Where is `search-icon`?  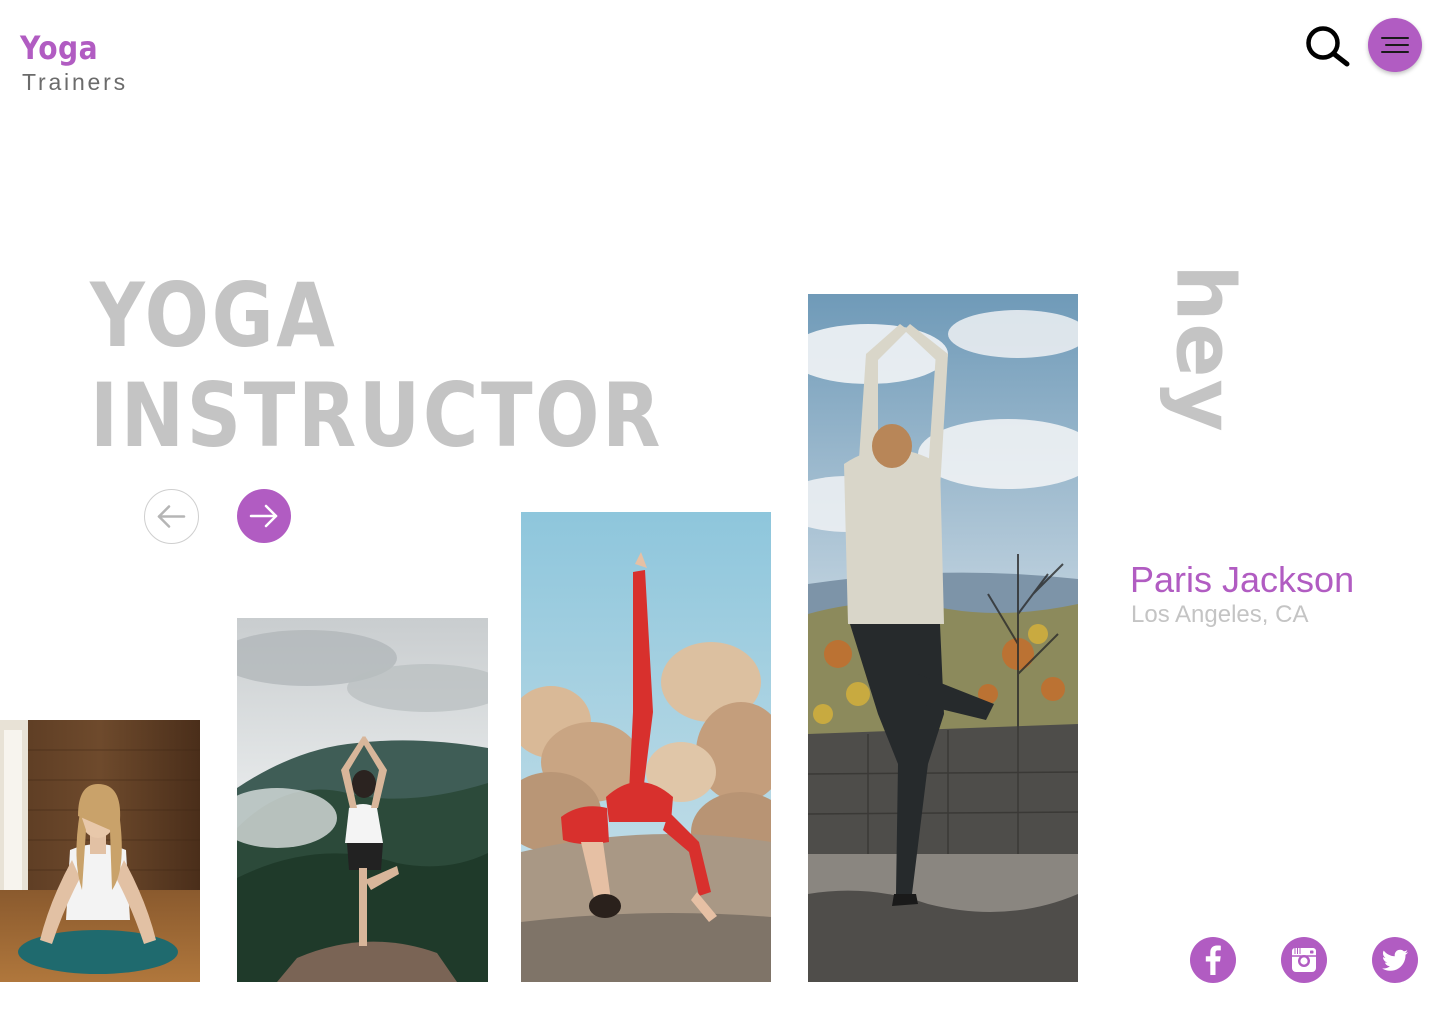 search-icon is located at coordinates (1328, 46).